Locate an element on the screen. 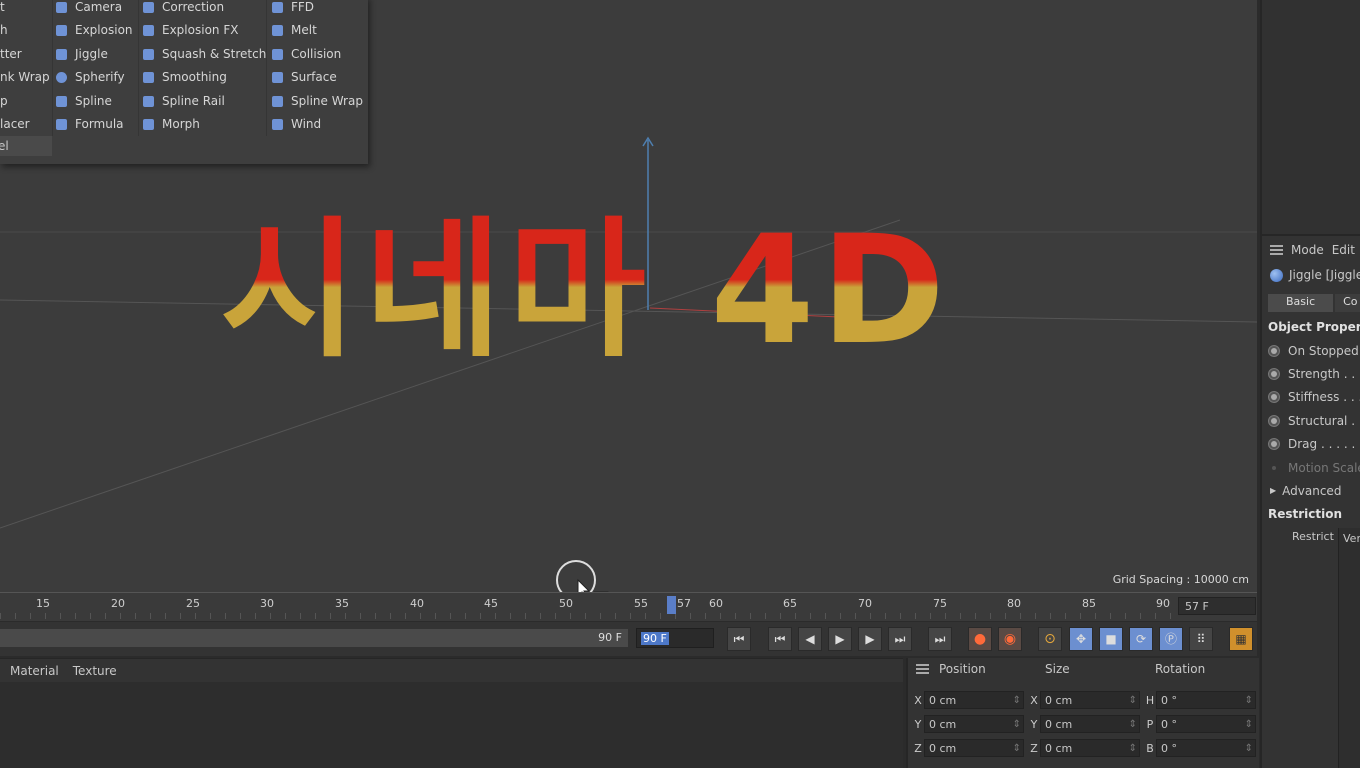  advanced-group: ▶ Advanced is located at coordinates (1305, 491).